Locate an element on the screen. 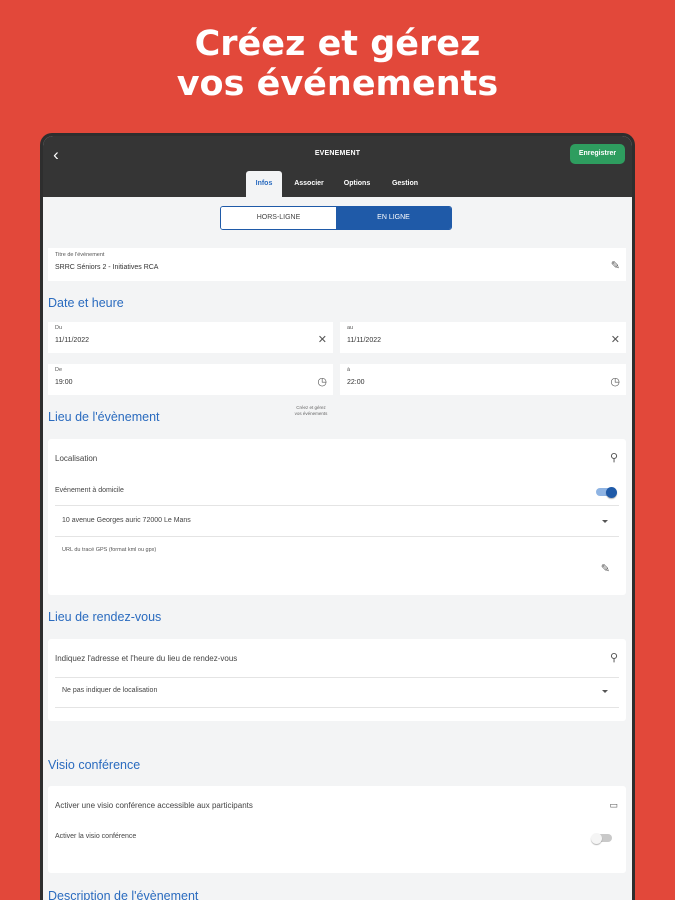  tab-bar: Infos Associer Options Gestion is located at coordinates (337, 184).